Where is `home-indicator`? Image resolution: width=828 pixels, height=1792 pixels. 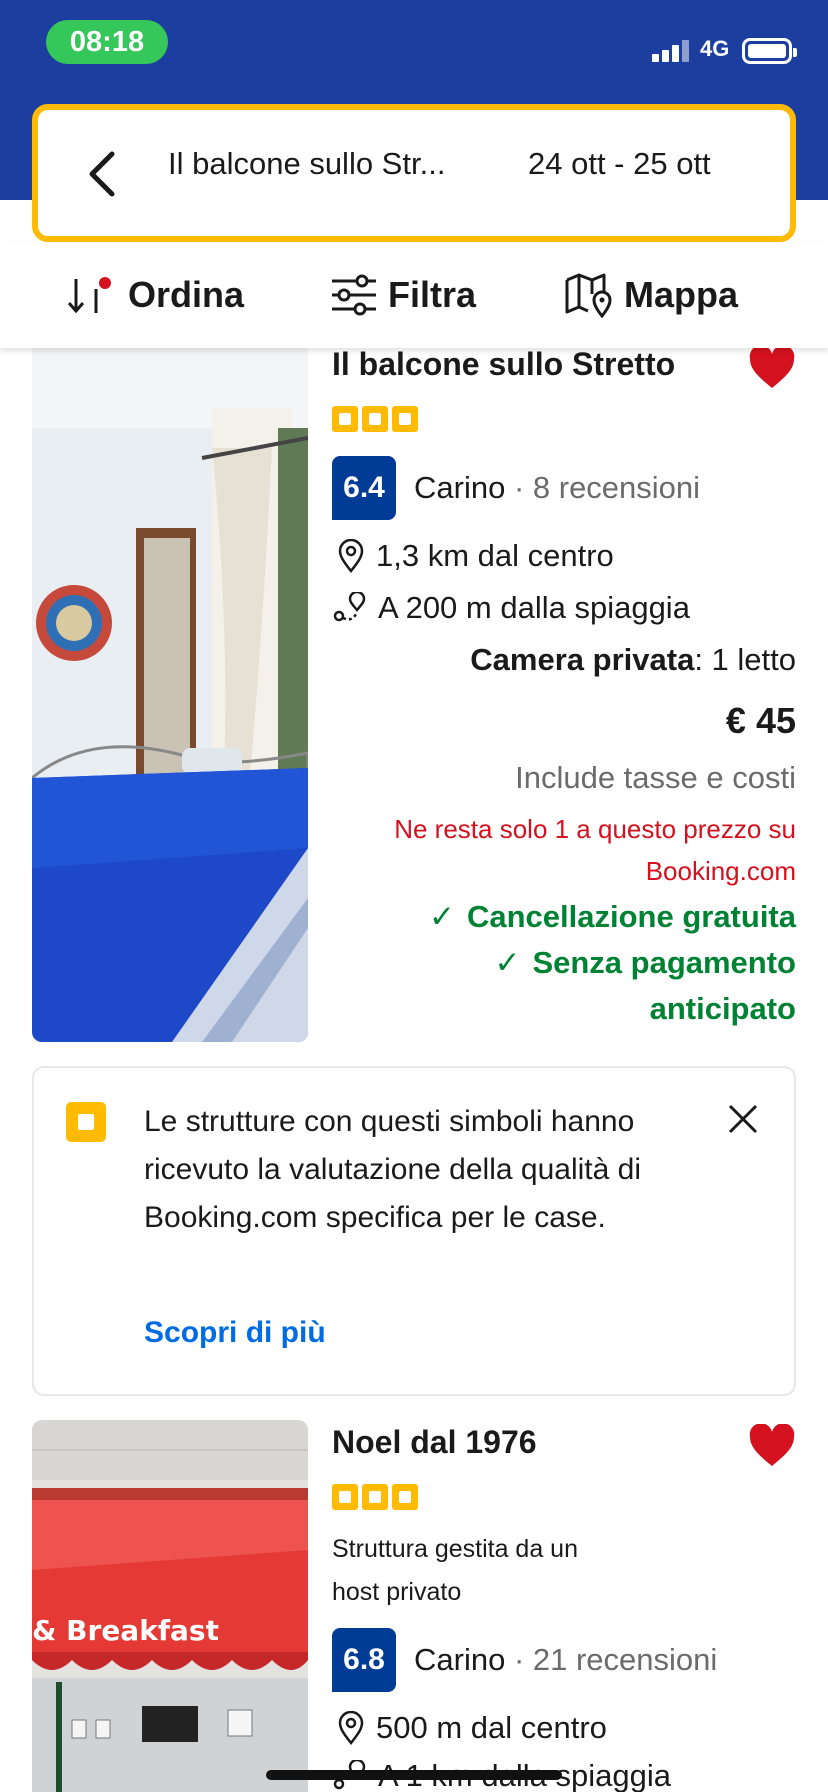
home-indicator is located at coordinates (414, 1775).